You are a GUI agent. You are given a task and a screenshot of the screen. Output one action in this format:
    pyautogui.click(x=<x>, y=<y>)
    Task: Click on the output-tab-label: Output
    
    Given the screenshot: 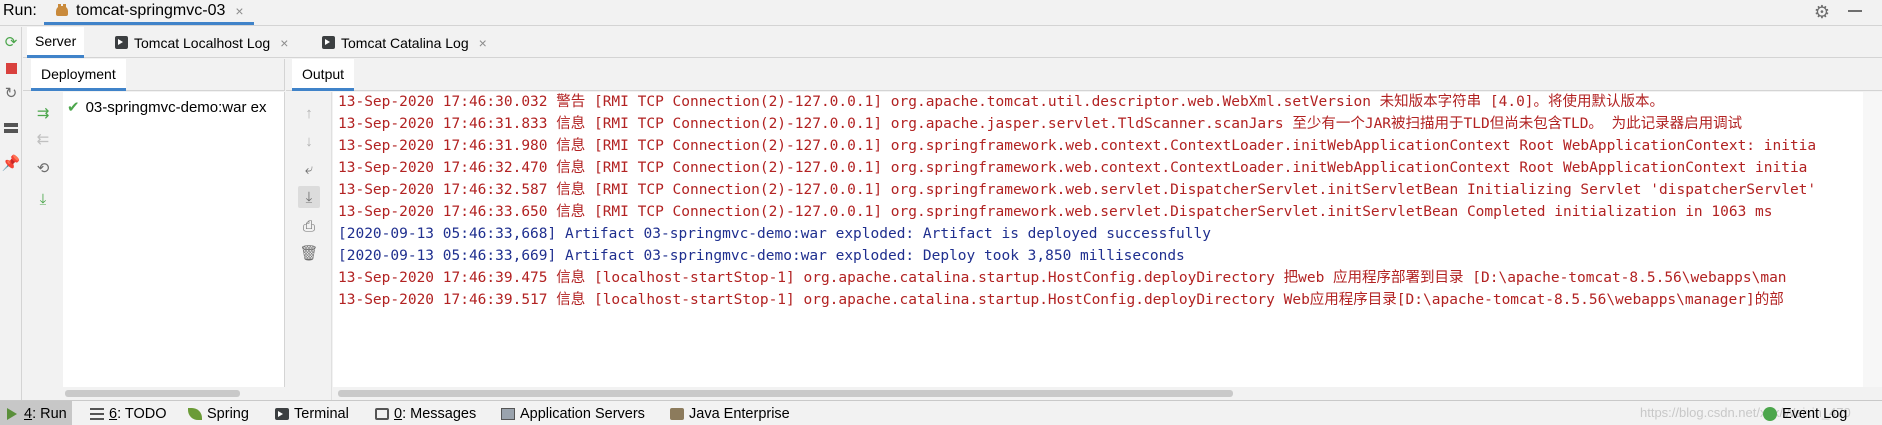 What is the action you would take?
    pyautogui.click(x=323, y=73)
    